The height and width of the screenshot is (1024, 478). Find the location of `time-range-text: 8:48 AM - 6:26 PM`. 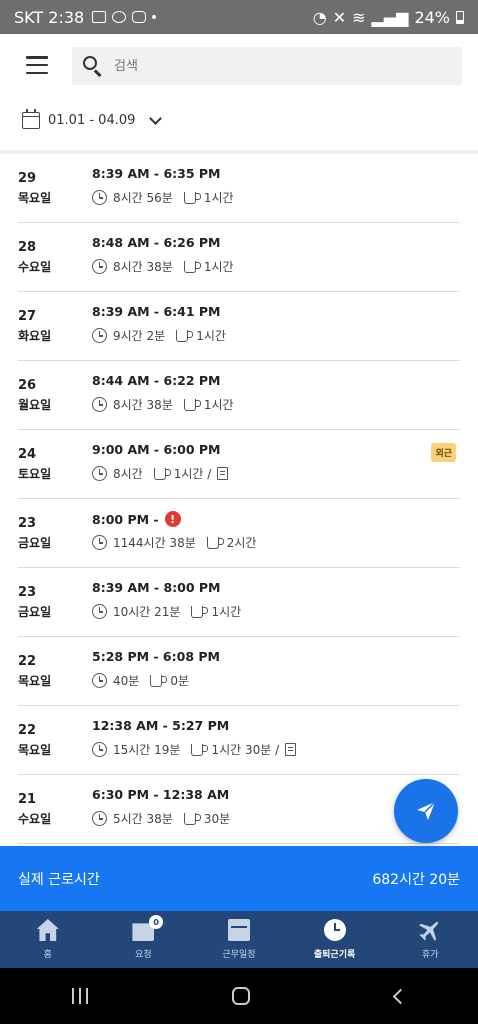

time-range-text: 8:48 AM - 6:26 PM is located at coordinates (156, 242).